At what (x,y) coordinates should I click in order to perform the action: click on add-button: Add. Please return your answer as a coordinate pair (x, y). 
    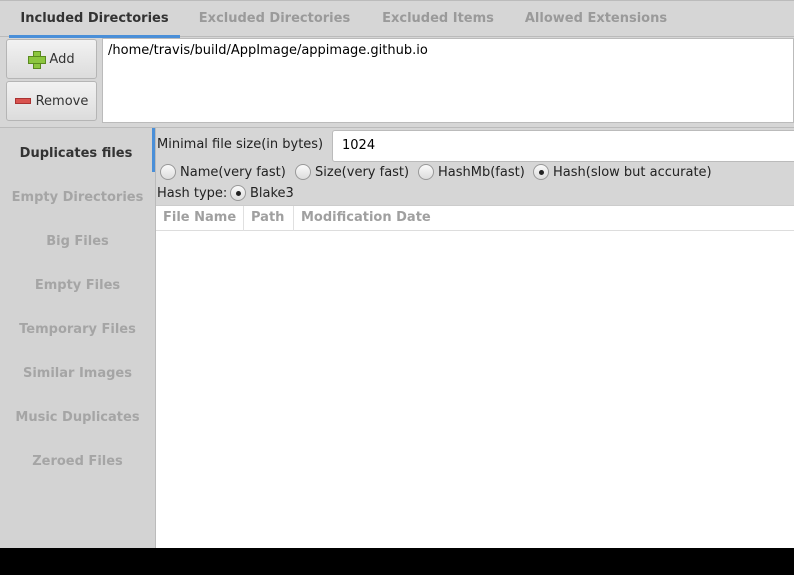
    Looking at the image, I should click on (51, 59).